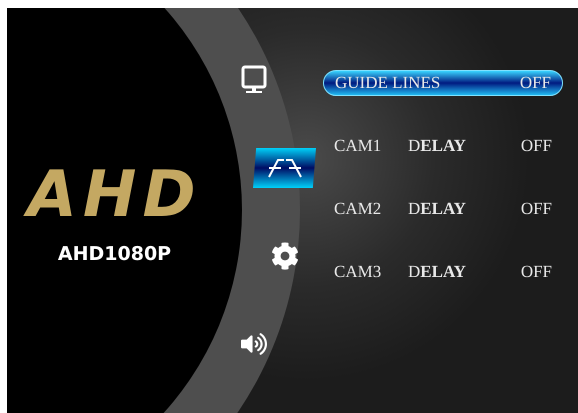 The height and width of the screenshot is (413, 578). Describe the element at coordinates (284, 256) in the screenshot. I see `settings-icon` at that location.